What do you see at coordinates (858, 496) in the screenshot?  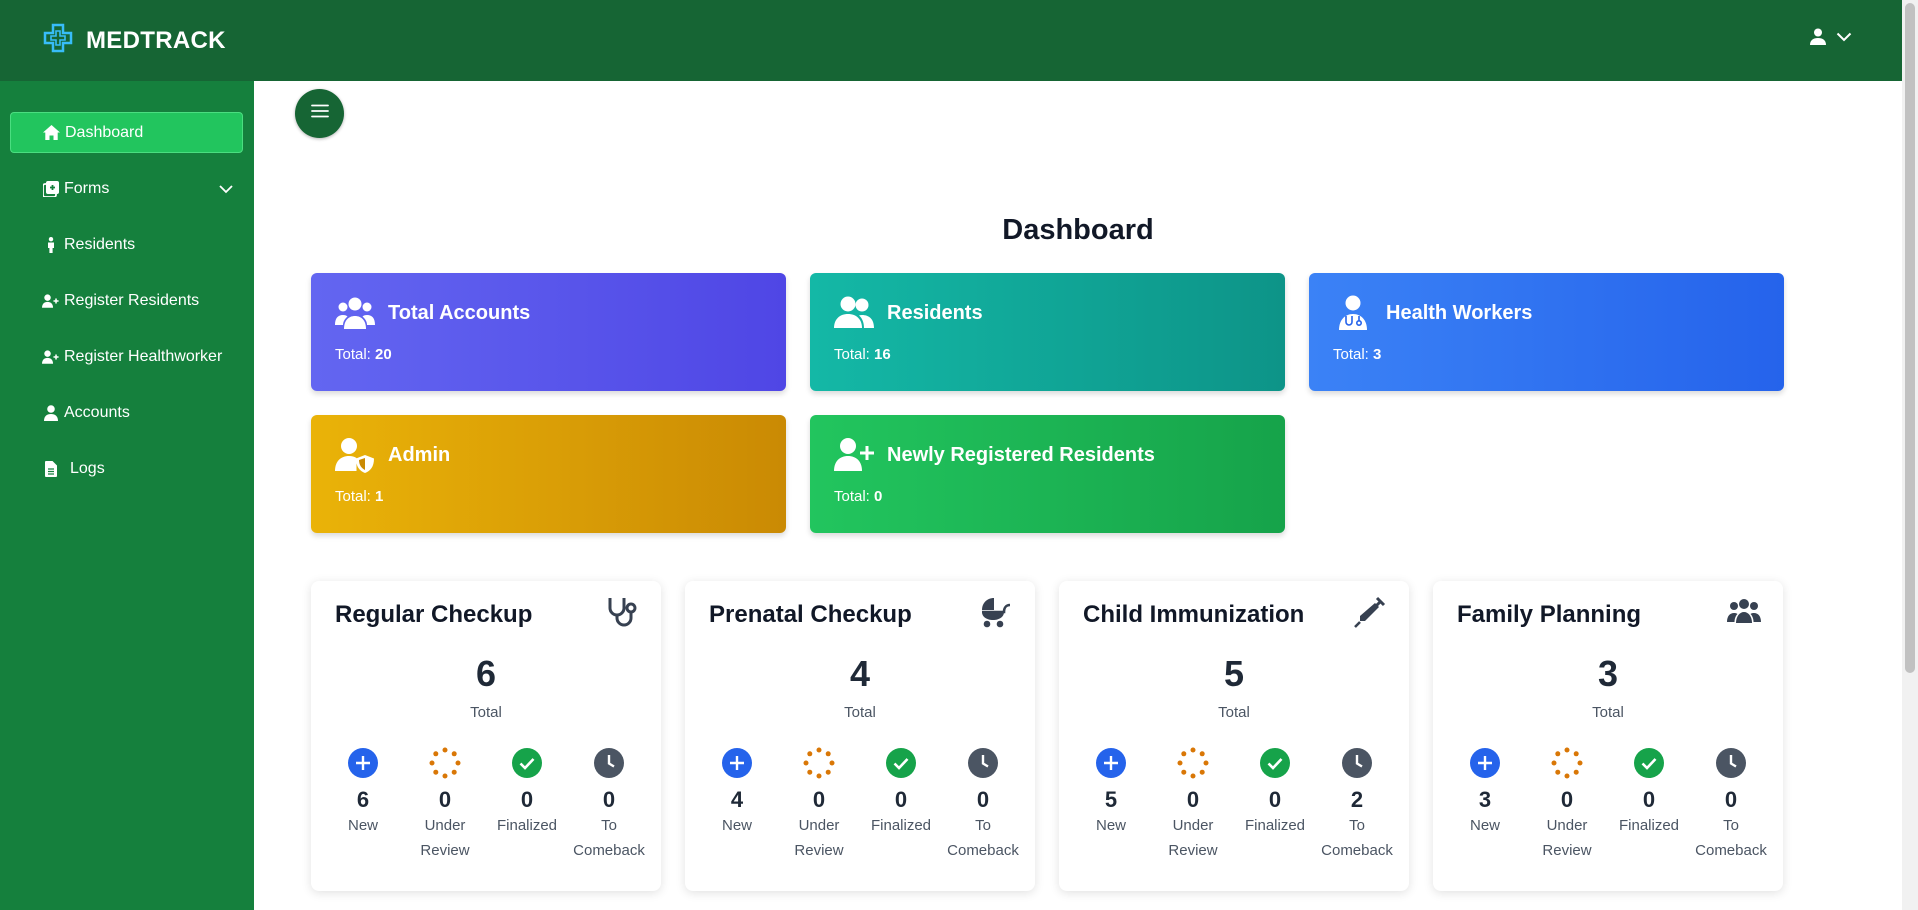 I see `stat-card-total: Total: 0` at bounding box center [858, 496].